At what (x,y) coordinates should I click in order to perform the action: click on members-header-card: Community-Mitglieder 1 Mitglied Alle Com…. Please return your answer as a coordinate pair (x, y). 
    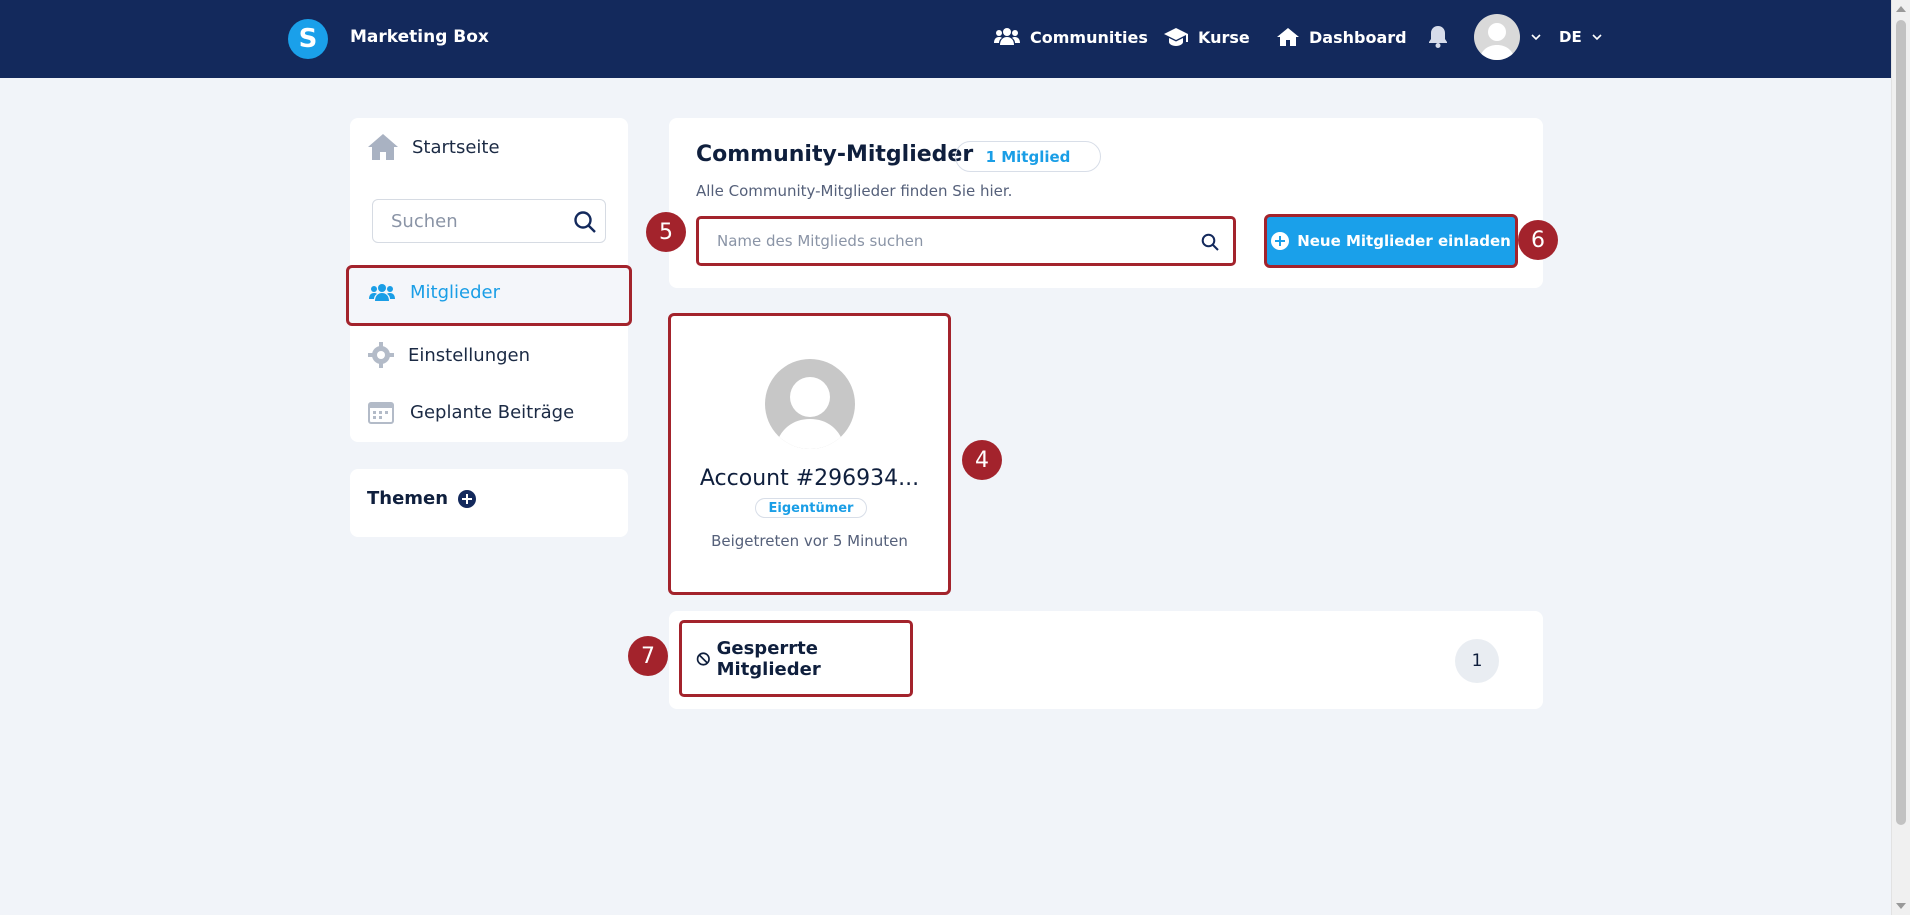
    Looking at the image, I should click on (1106, 203).